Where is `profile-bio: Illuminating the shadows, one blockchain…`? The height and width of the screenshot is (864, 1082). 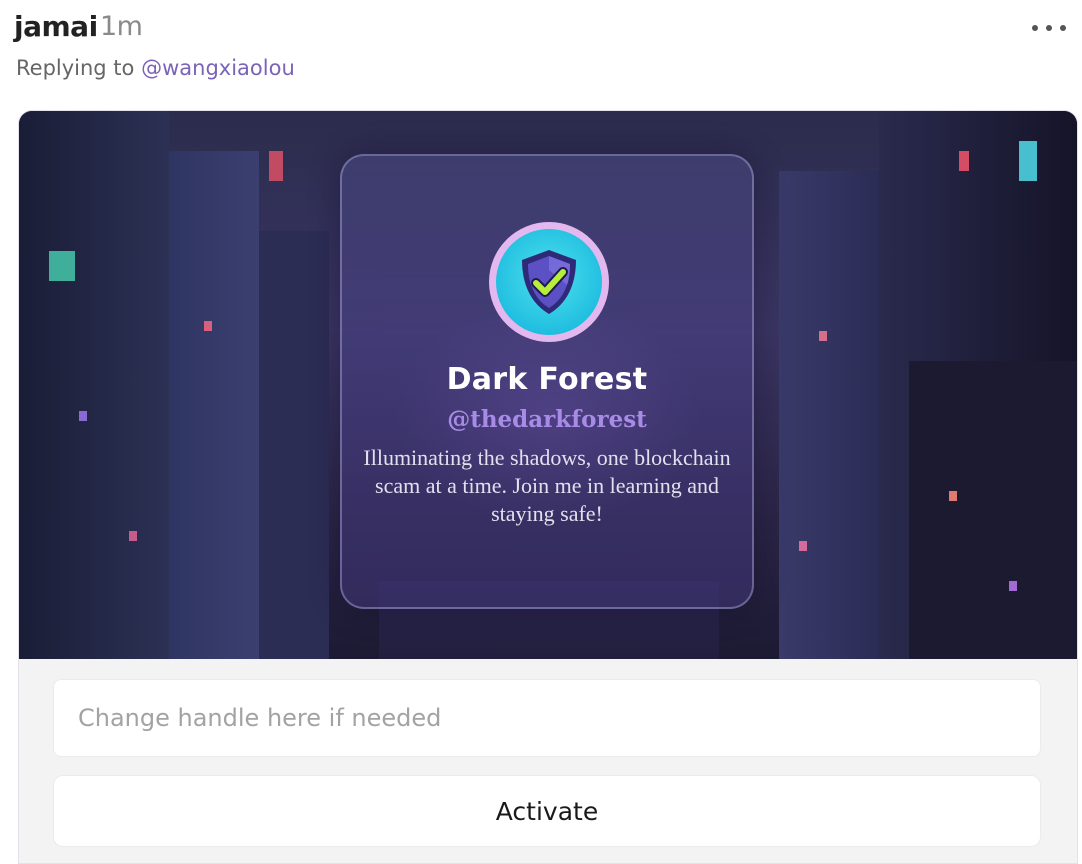 profile-bio: Illuminating the shadows, one blockchain… is located at coordinates (547, 485).